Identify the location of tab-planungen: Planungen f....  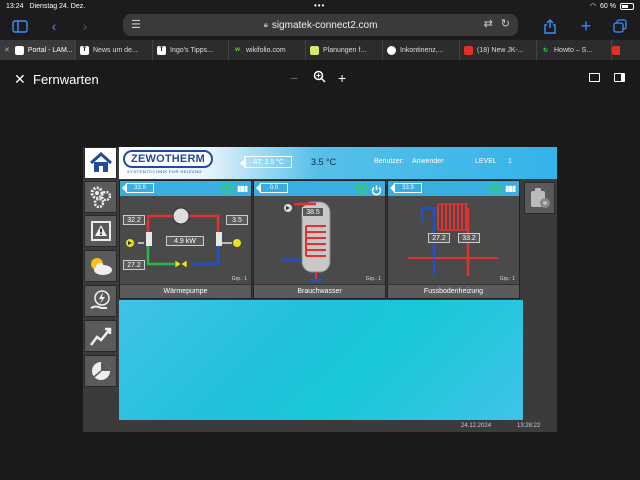
(344, 50).